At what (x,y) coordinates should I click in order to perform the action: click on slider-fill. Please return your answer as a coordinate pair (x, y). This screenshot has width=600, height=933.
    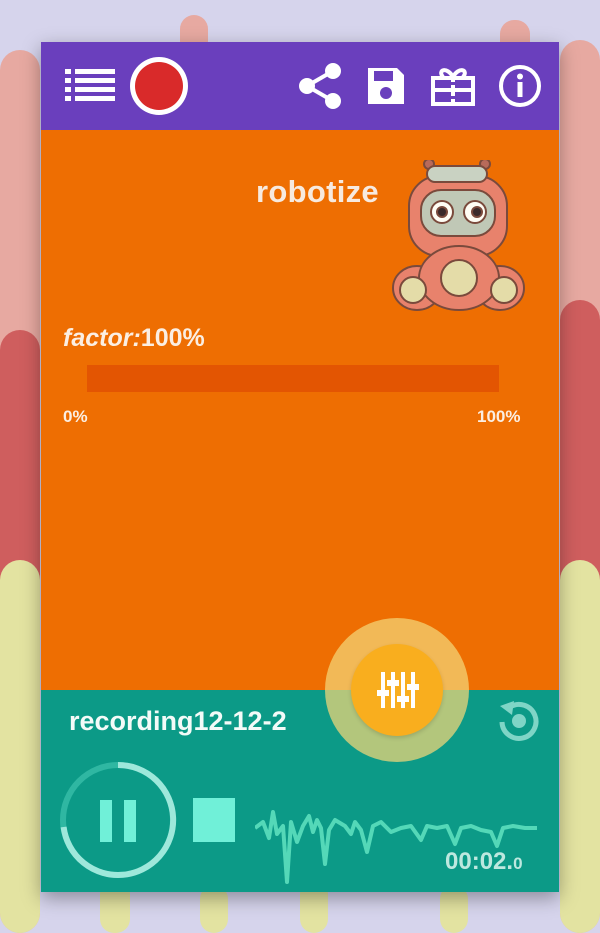
    Looking at the image, I should click on (293, 378).